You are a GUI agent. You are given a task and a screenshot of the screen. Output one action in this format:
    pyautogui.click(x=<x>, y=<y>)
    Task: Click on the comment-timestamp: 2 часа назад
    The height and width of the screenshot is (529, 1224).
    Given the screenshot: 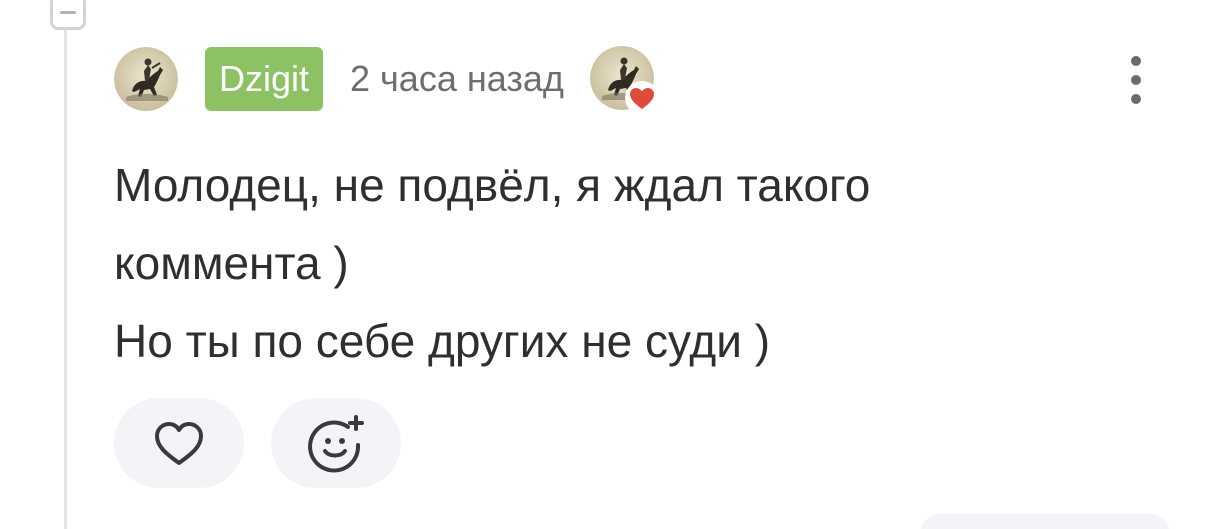 What is the action you would take?
    pyautogui.click(x=457, y=79)
    